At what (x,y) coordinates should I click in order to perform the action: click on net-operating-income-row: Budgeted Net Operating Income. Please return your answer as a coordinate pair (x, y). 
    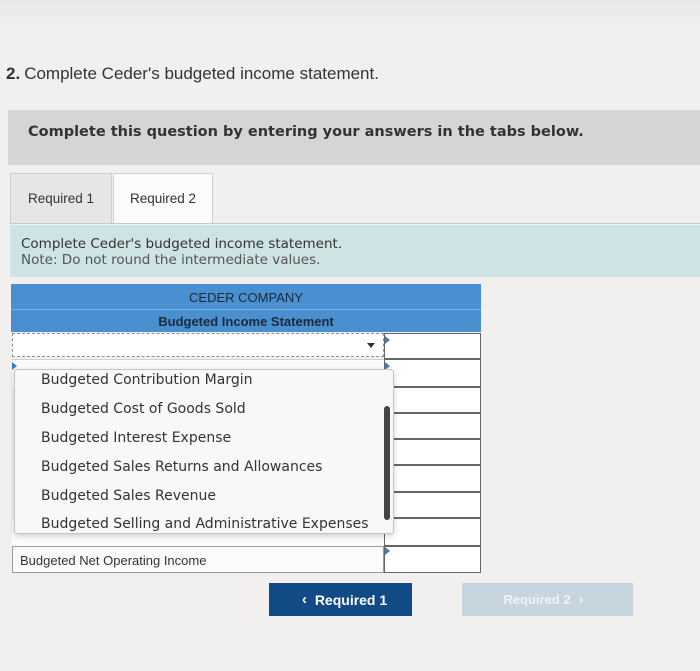
    Looking at the image, I should click on (198, 559).